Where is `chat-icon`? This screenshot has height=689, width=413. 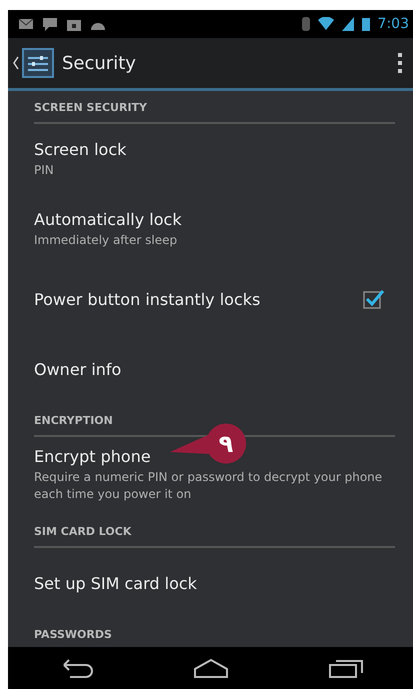 chat-icon is located at coordinates (50, 24).